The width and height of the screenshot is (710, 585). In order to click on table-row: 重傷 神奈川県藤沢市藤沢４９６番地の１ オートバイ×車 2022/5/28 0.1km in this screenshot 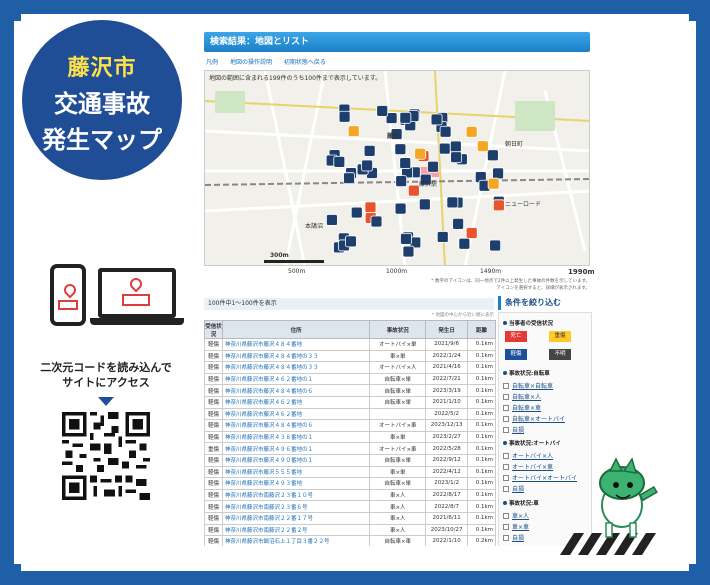, I will do `click(350, 448)`.